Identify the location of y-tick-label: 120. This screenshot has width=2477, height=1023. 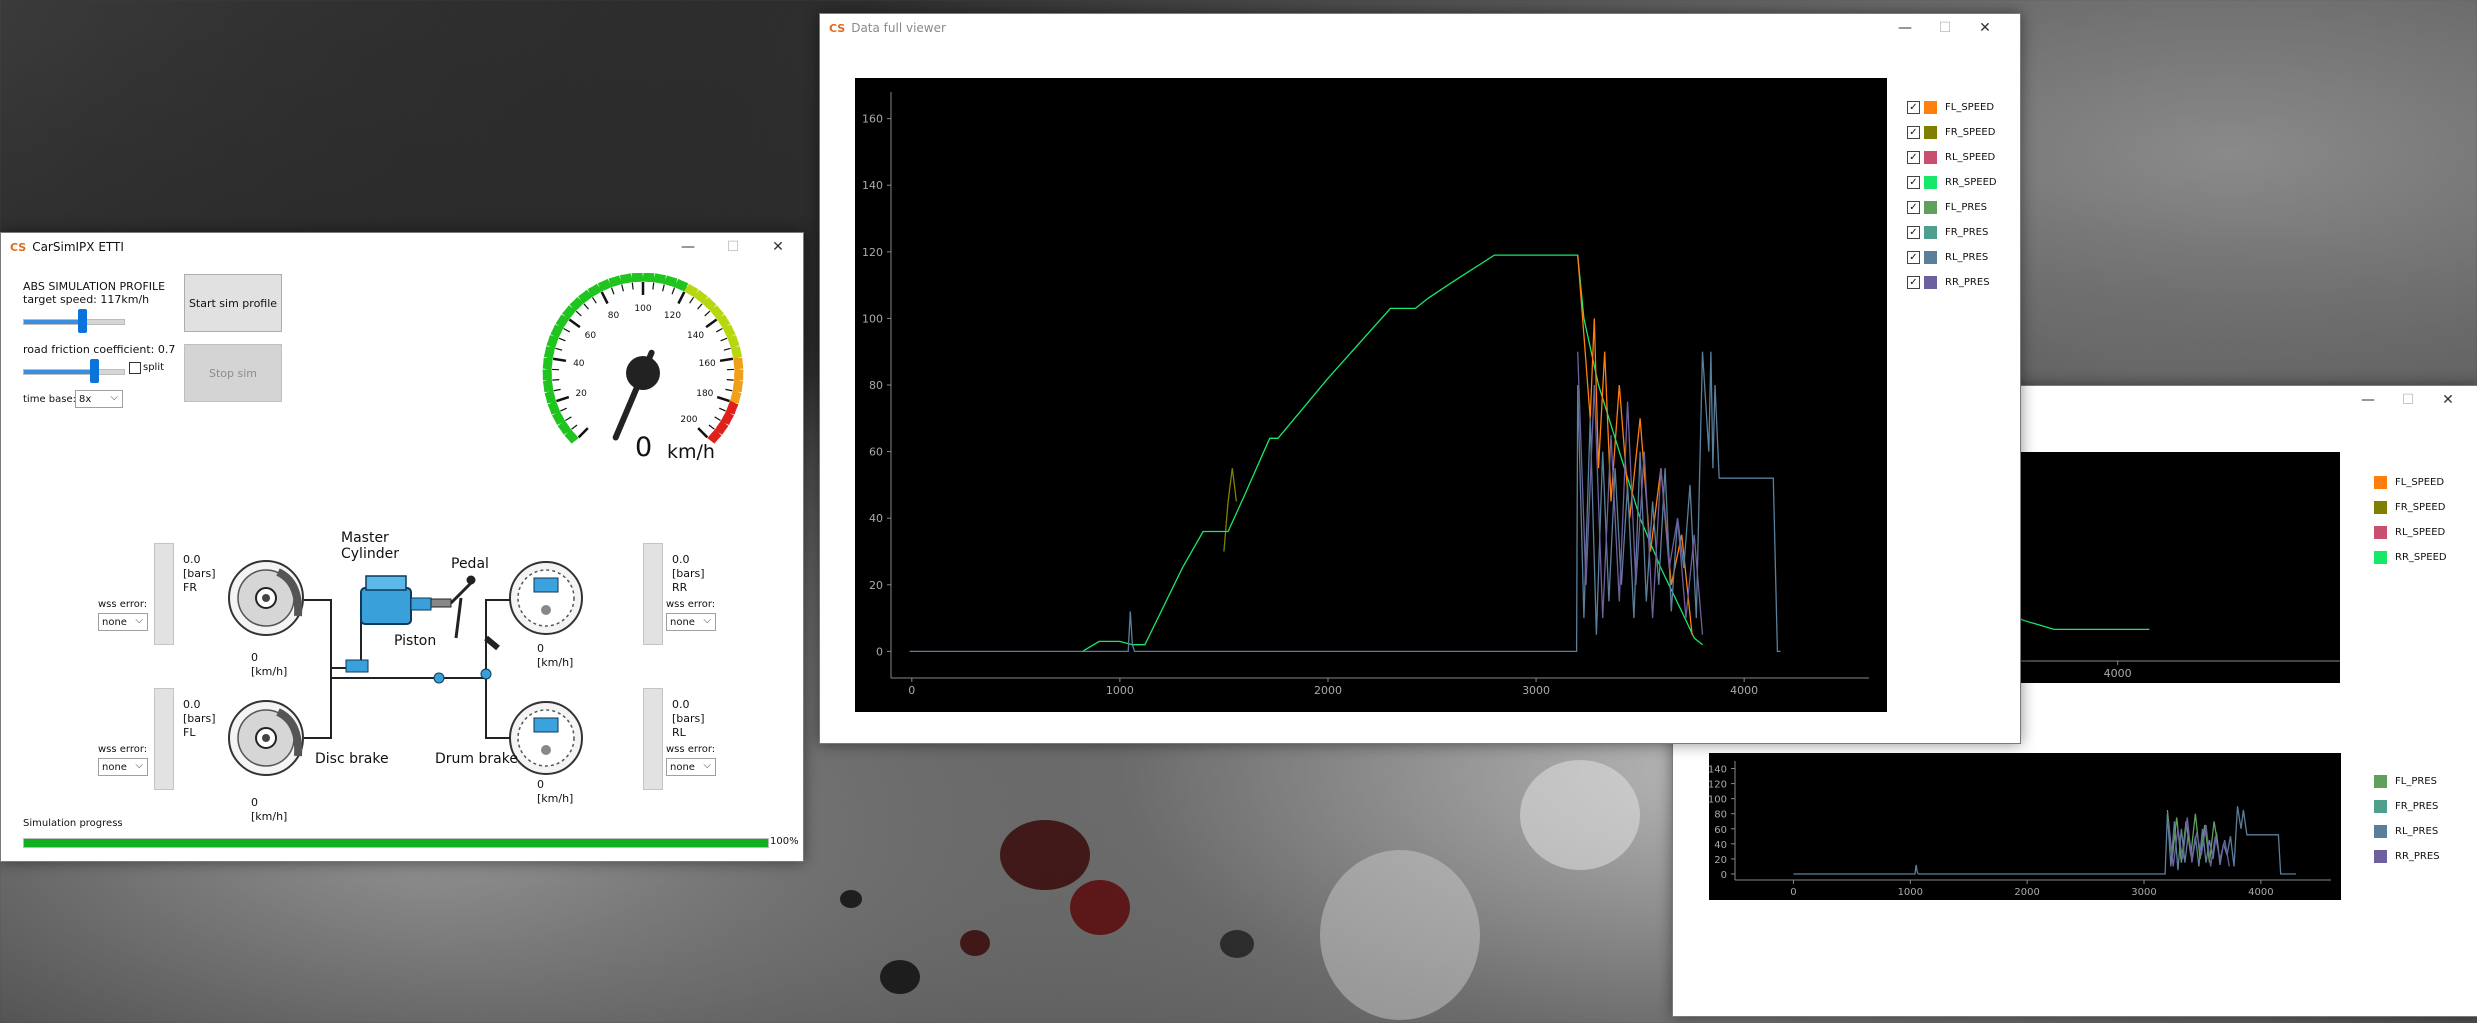
(872, 252).